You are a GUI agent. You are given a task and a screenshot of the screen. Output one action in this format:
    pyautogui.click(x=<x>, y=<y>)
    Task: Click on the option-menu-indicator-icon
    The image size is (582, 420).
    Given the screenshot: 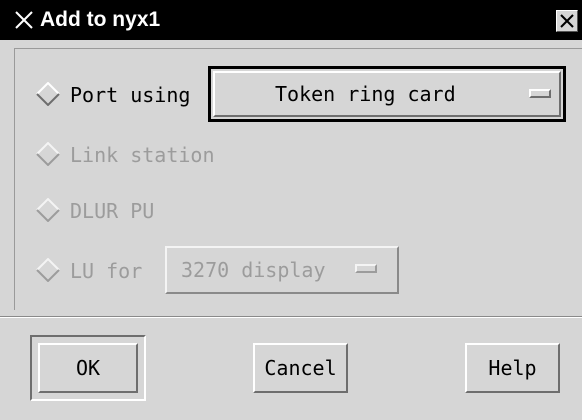 What is the action you would take?
    pyautogui.click(x=540, y=93)
    